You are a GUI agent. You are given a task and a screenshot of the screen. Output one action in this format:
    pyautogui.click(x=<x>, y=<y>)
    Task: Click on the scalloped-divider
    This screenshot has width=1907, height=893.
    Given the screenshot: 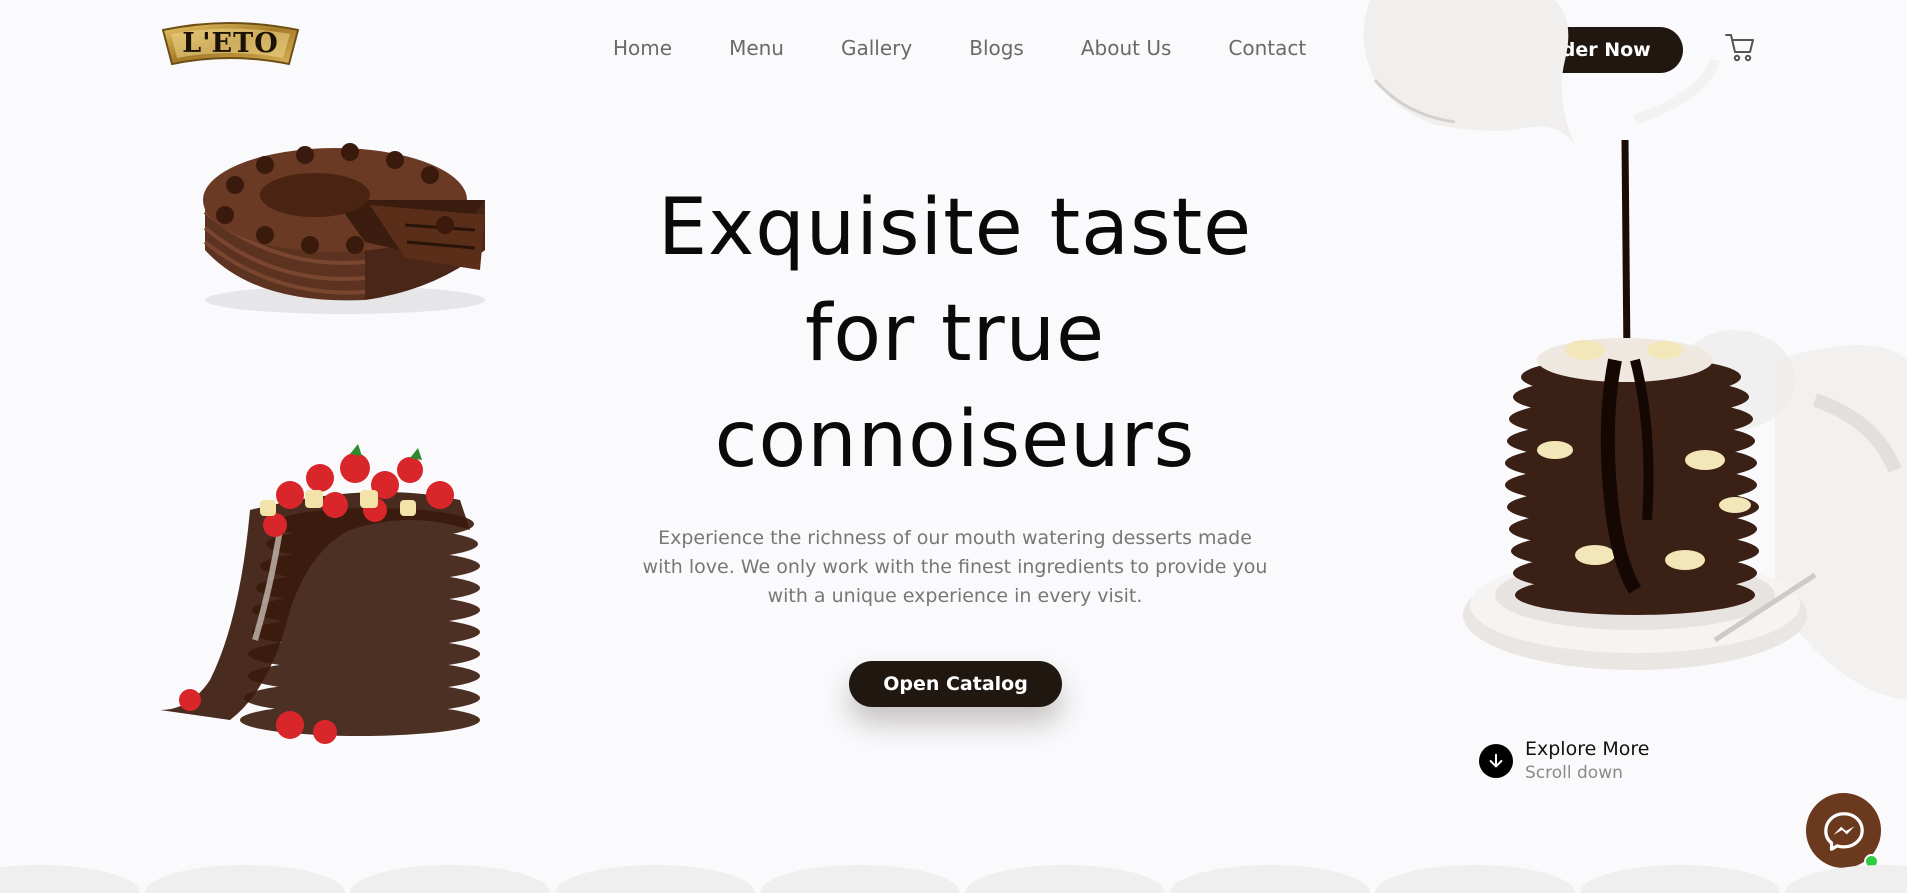 What is the action you would take?
    pyautogui.click(x=953, y=879)
    